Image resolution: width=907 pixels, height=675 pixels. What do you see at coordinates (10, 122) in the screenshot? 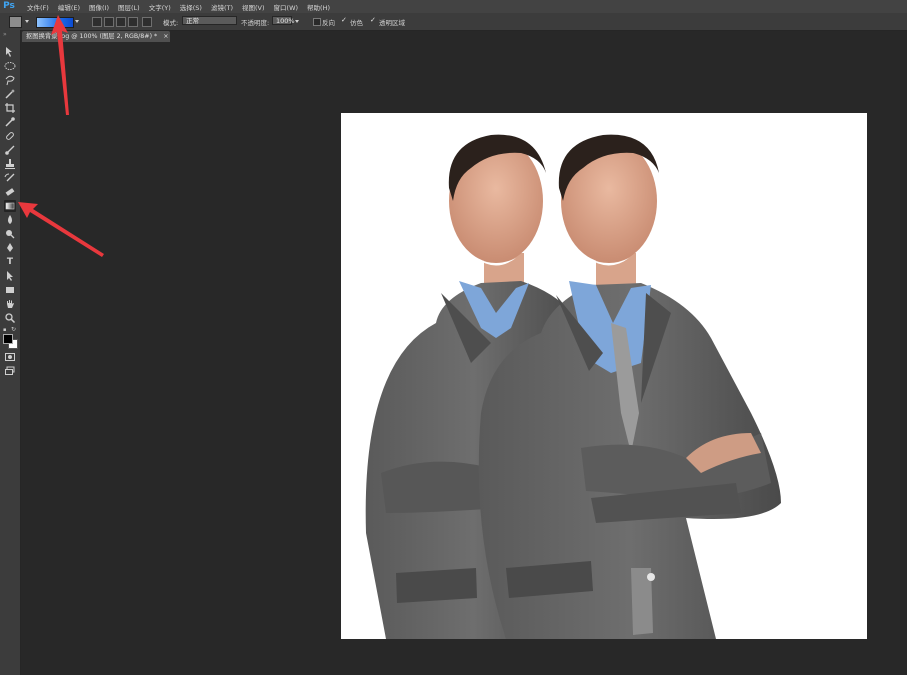
I see `eyedropper-icon` at bounding box center [10, 122].